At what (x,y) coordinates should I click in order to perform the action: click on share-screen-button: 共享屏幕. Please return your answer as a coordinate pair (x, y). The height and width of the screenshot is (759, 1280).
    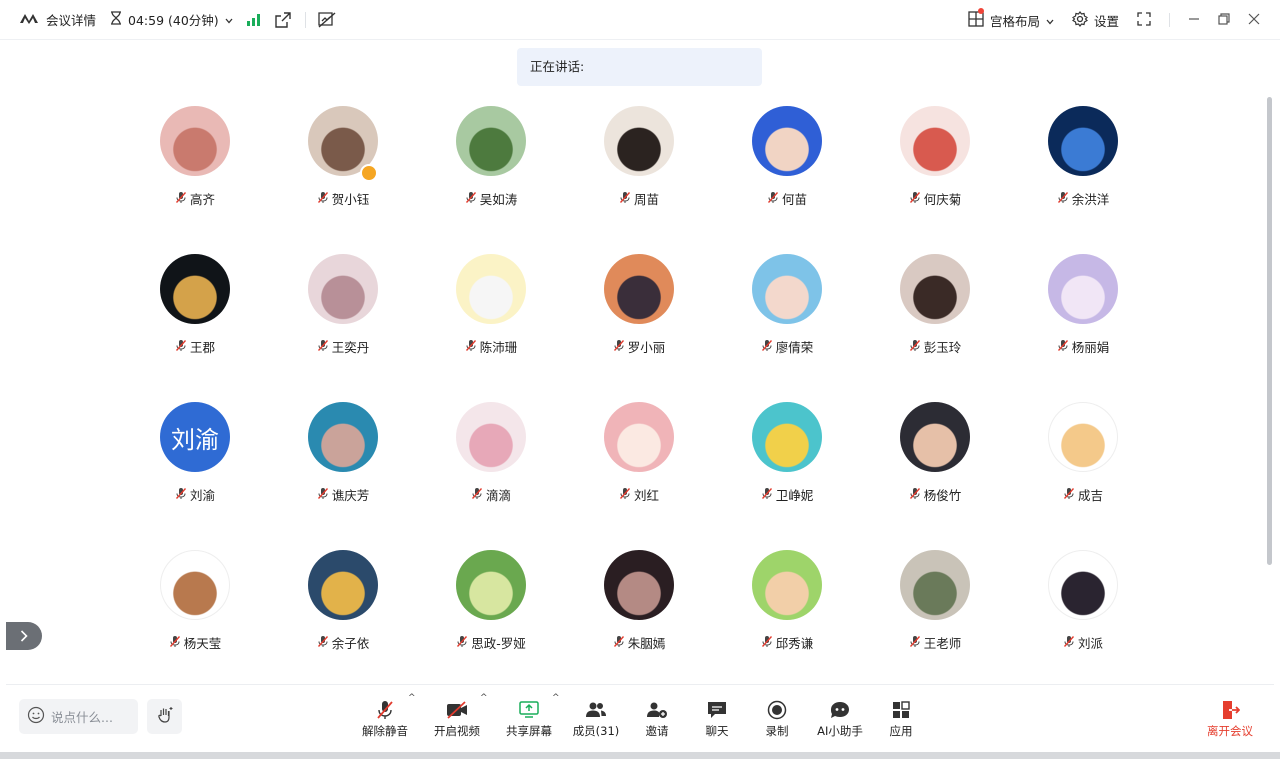
    Looking at the image, I should click on (529, 719).